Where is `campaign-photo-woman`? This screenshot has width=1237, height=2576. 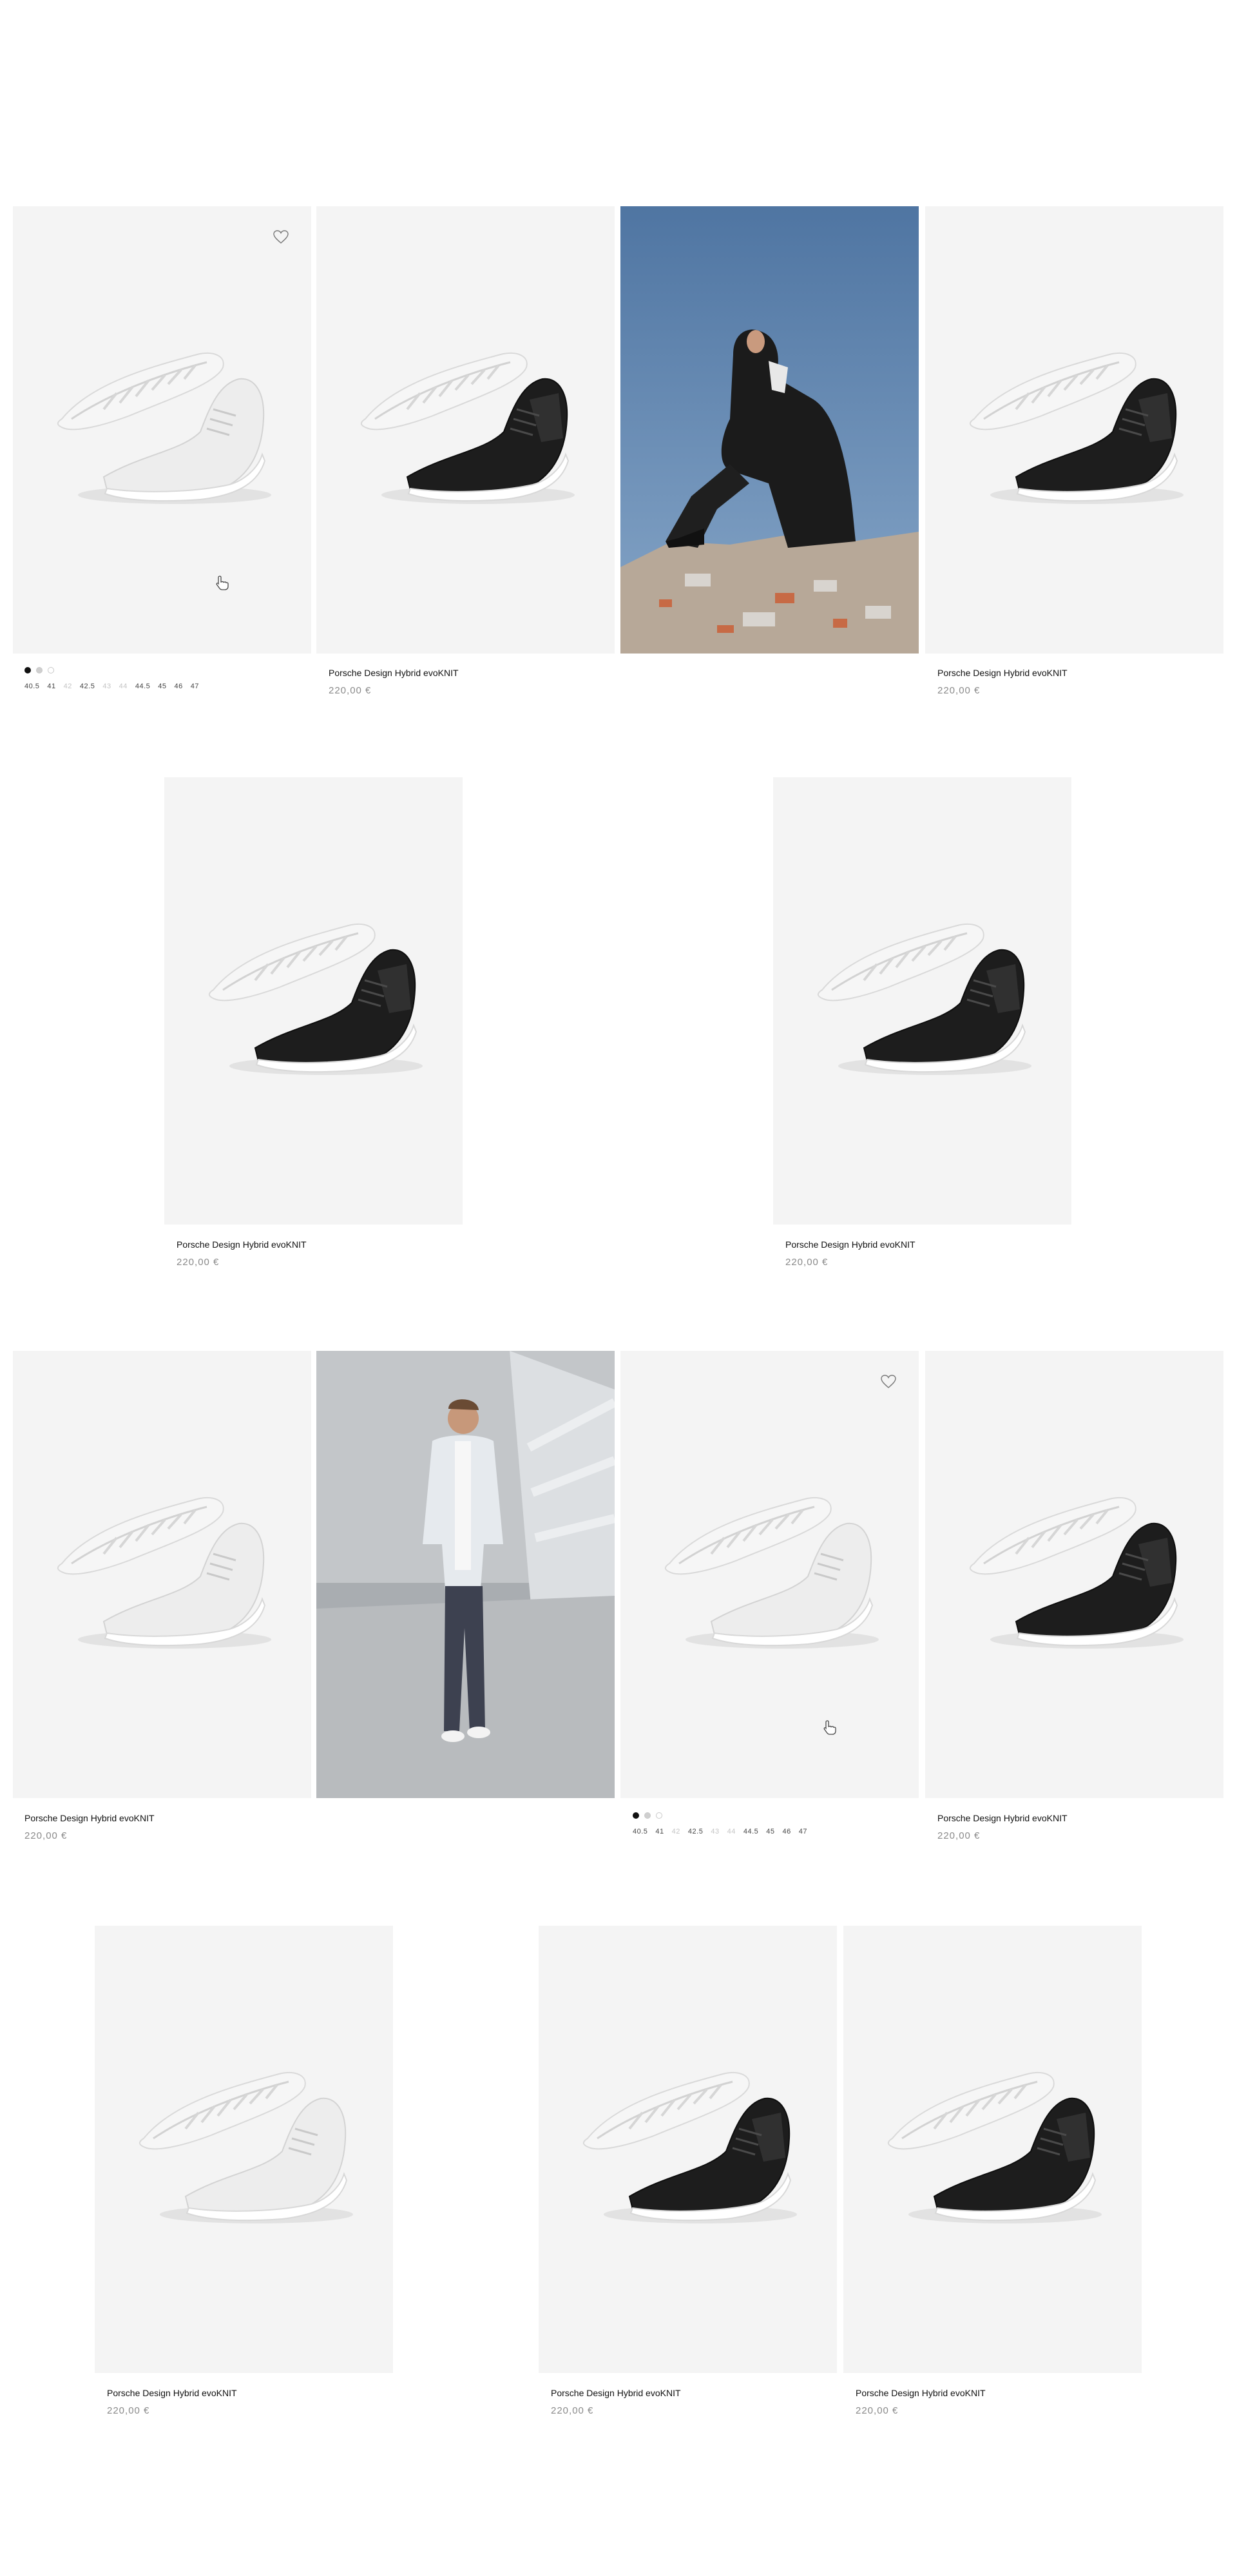 campaign-photo-woman is located at coordinates (769, 430).